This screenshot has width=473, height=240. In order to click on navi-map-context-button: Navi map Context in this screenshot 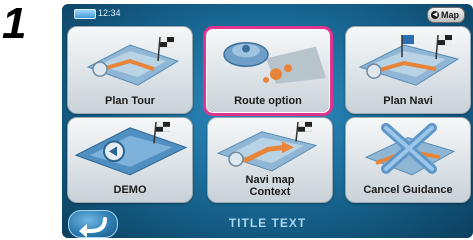, I will do `click(270, 160)`.